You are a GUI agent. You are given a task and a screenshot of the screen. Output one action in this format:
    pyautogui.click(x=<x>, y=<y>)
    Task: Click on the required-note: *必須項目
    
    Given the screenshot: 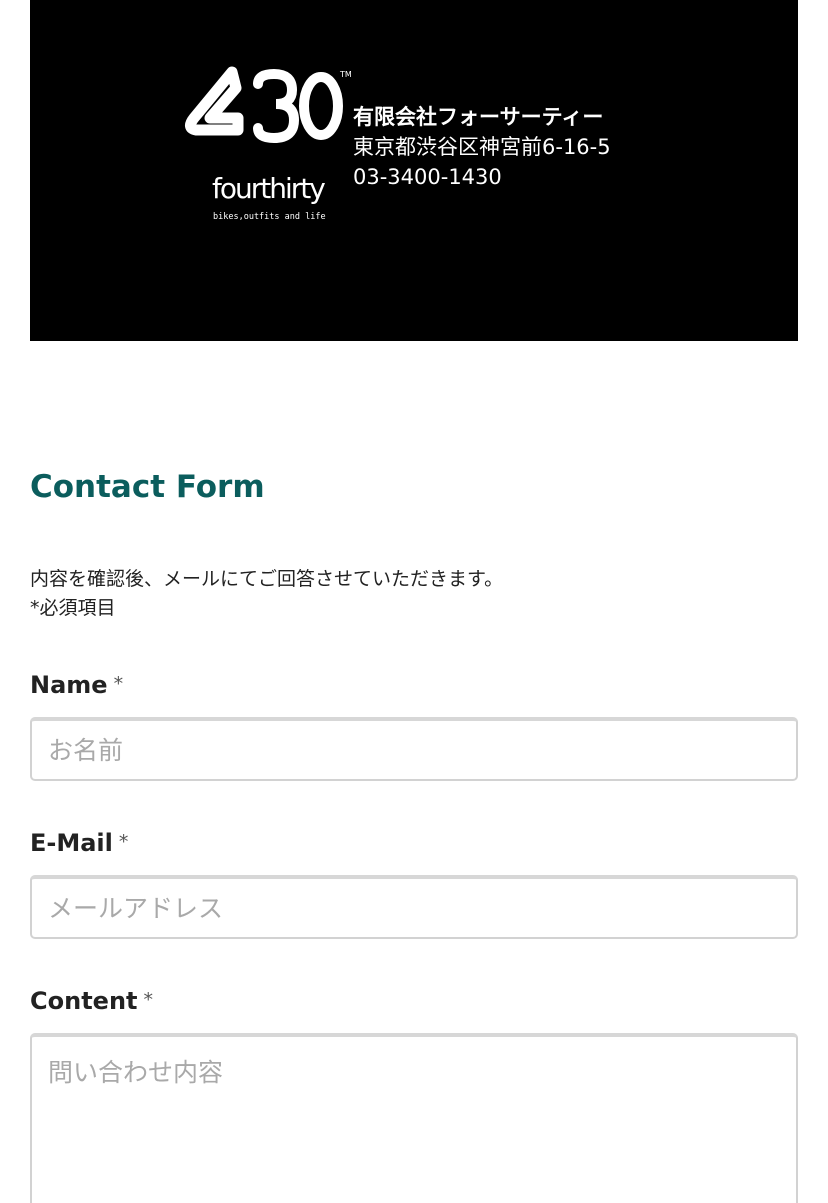 What is the action you would take?
    pyautogui.click(x=73, y=608)
    